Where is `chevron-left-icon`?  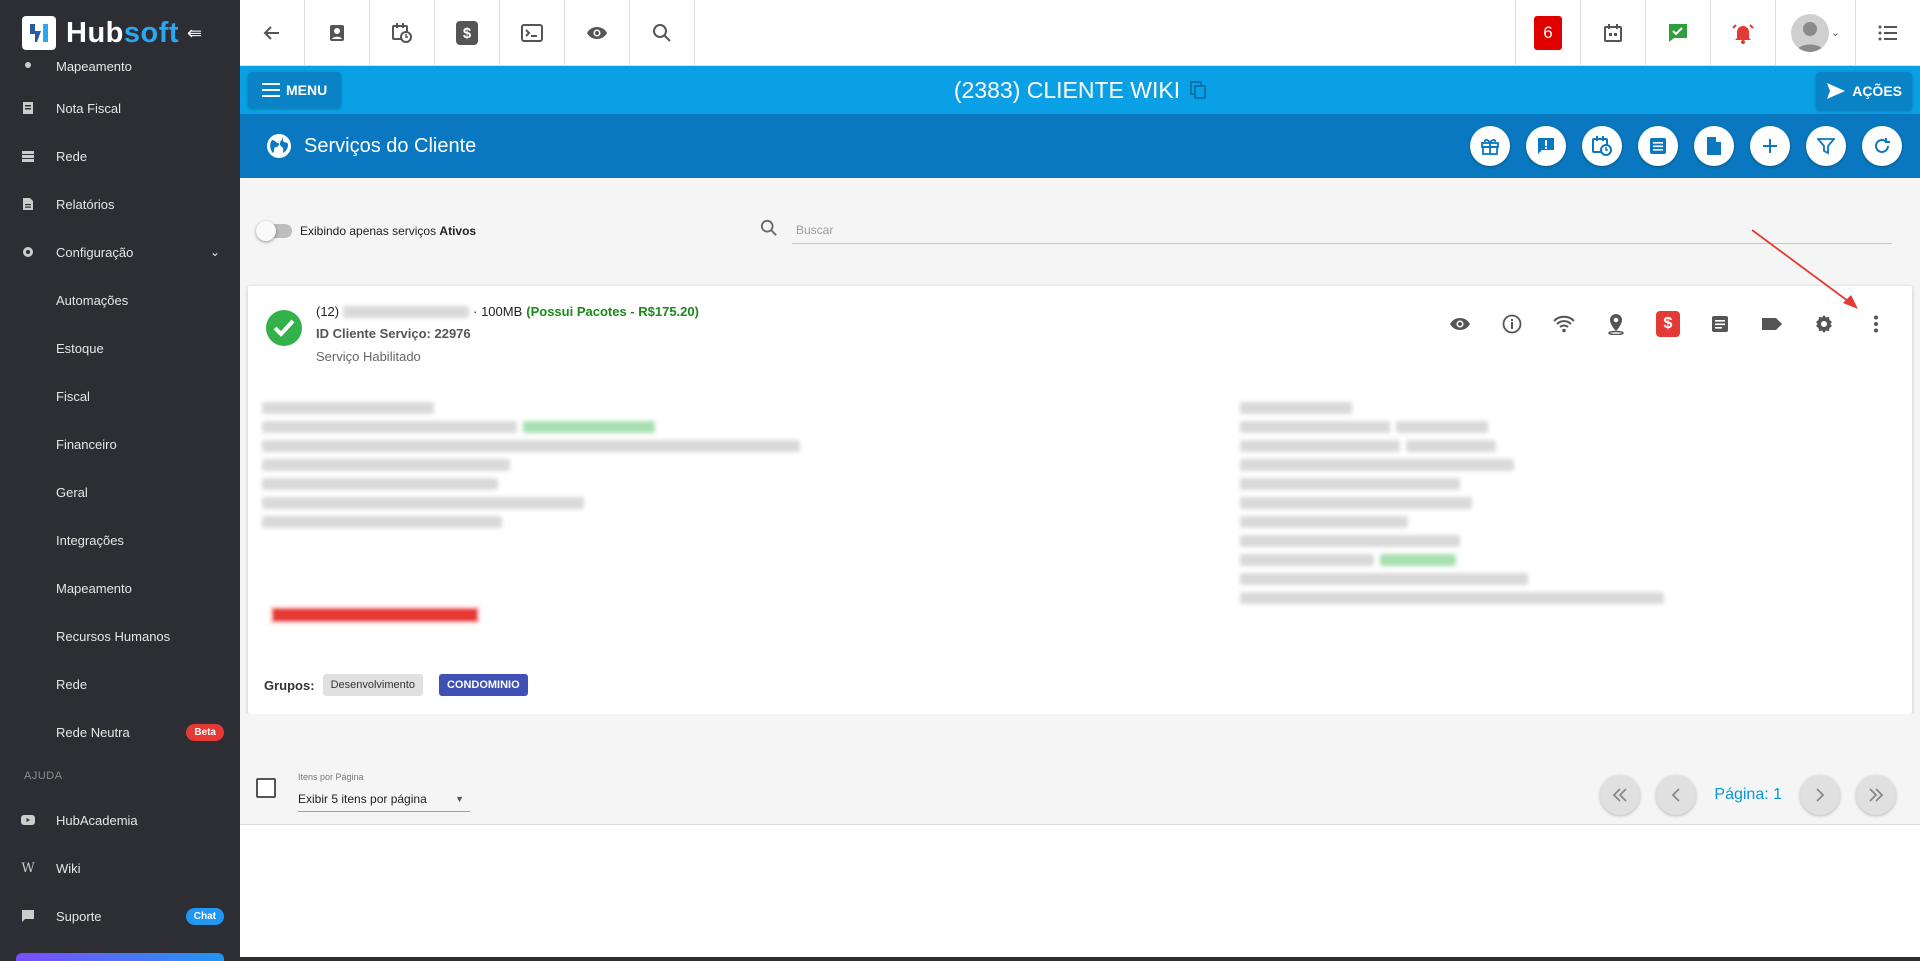
chevron-left-icon is located at coordinates (1676, 795).